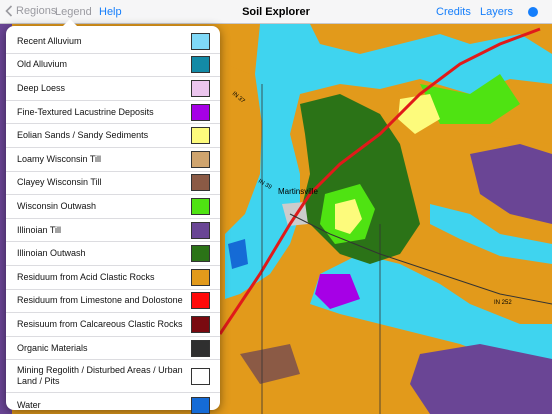 The width and height of the screenshot is (552, 414). I want to click on map-road-label: IN 252, so click(503, 303).